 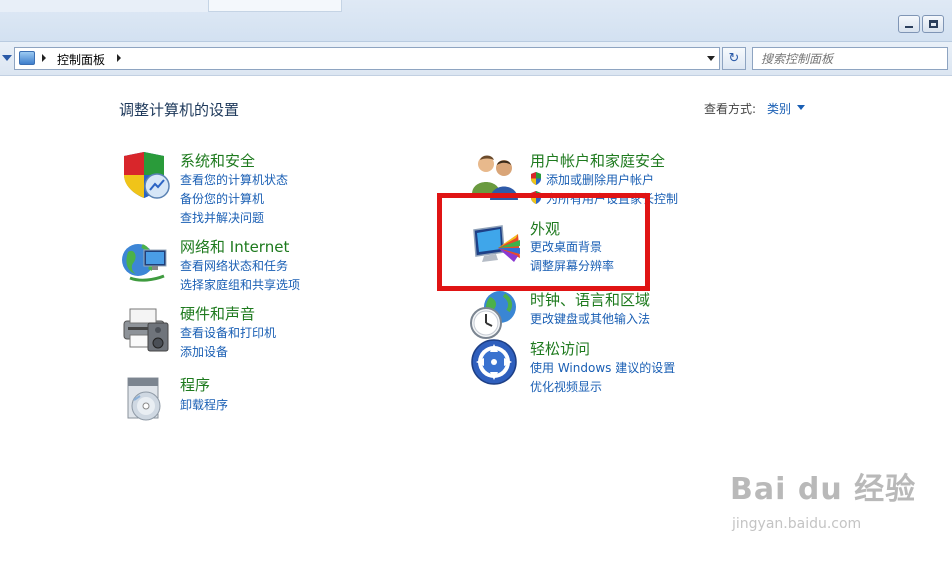 I want to click on watermark-url: jingyan.baidu.com, so click(x=797, y=524).